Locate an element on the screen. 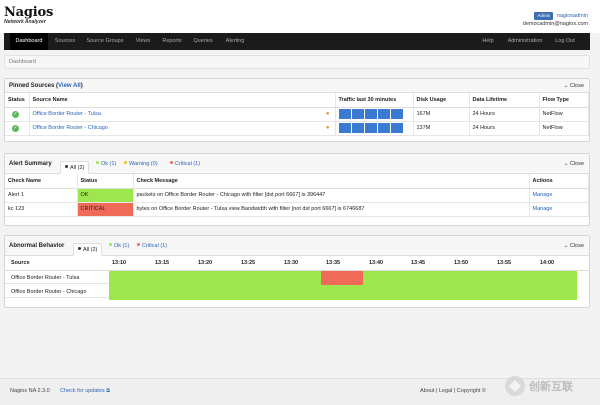 The width and height of the screenshot is (600, 405). col-check-message: Check Message is located at coordinates (331, 181).